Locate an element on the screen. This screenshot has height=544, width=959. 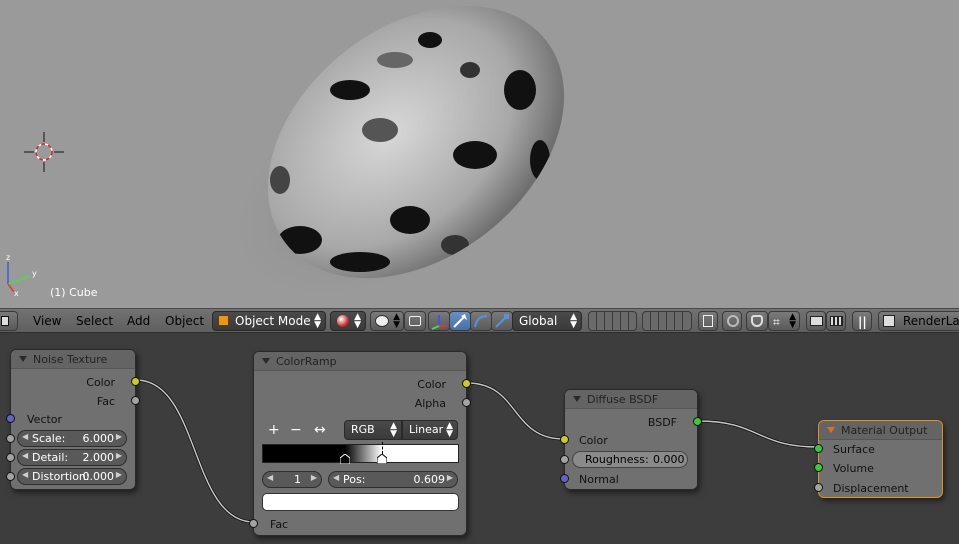
object-mode-icon is located at coordinates (223, 320).